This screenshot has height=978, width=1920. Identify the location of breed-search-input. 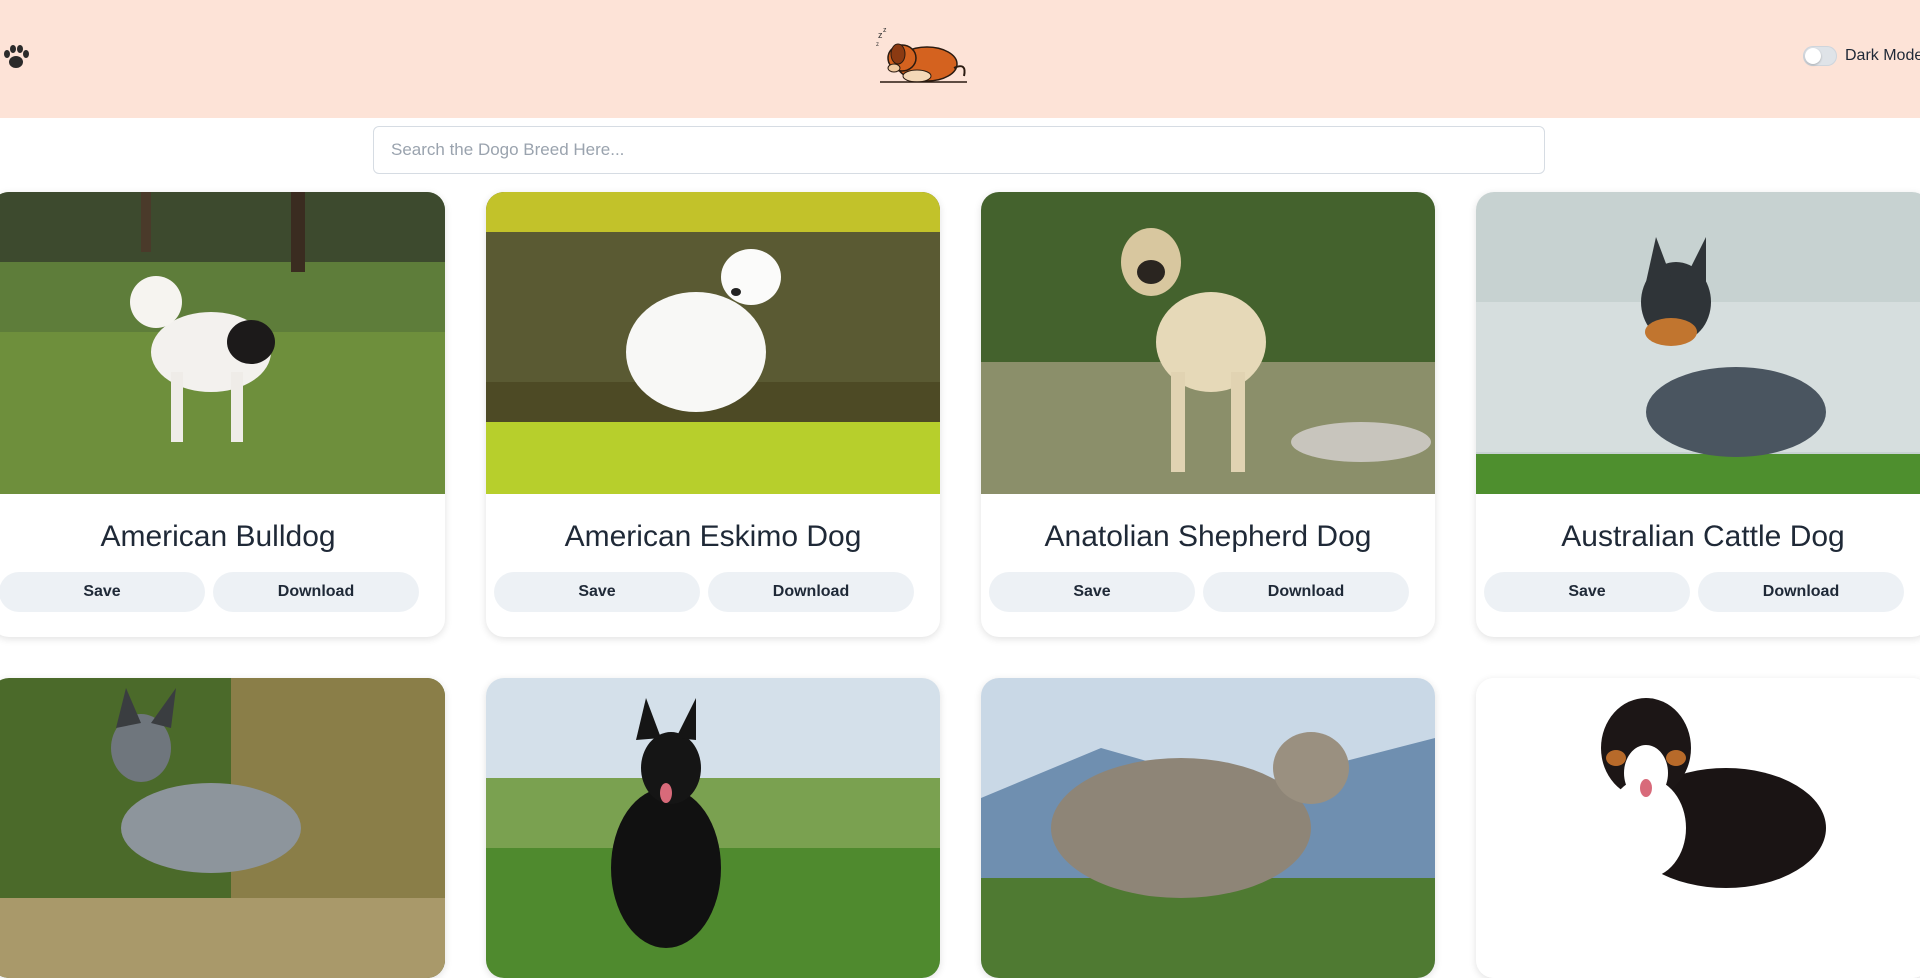
(959, 150).